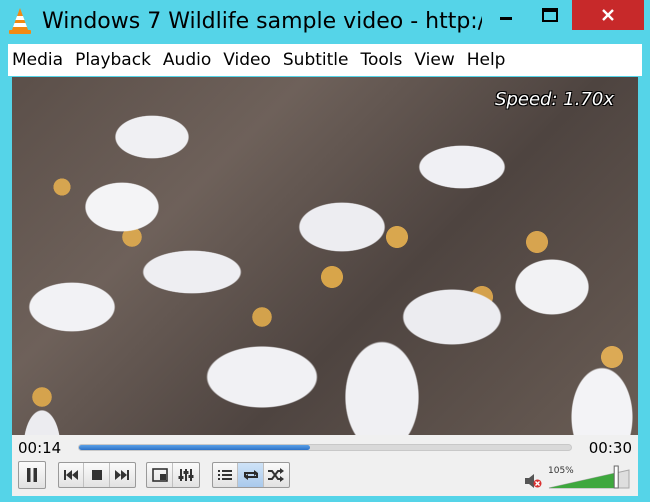 Image resolution: width=650 pixels, height=502 pixels. What do you see at coordinates (506, 18) in the screenshot?
I see `minimize-icon` at bounding box center [506, 18].